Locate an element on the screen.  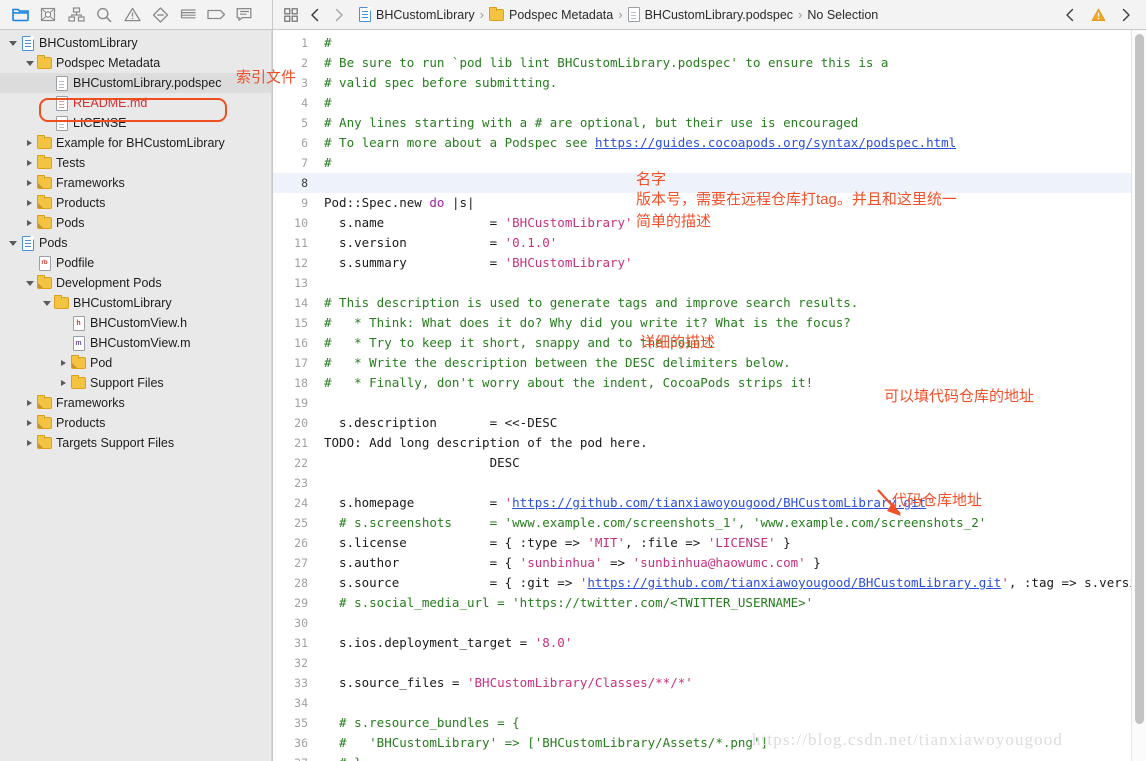
navigator-row: Pod is located at coordinates (136, 363).